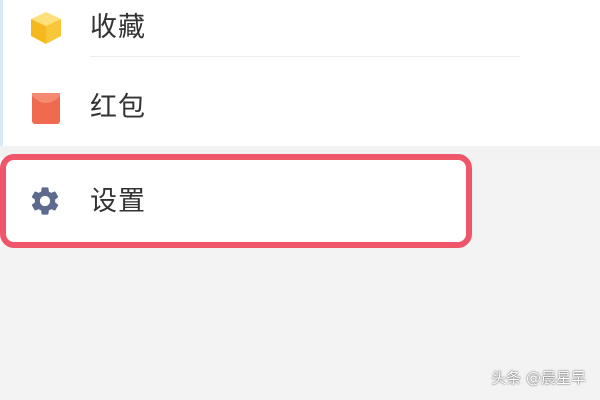 The height and width of the screenshot is (400, 600). What do you see at coordinates (118, 107) in the screenshot?
I see `menu-item-label: 红包` at bounding box center [118, 107].